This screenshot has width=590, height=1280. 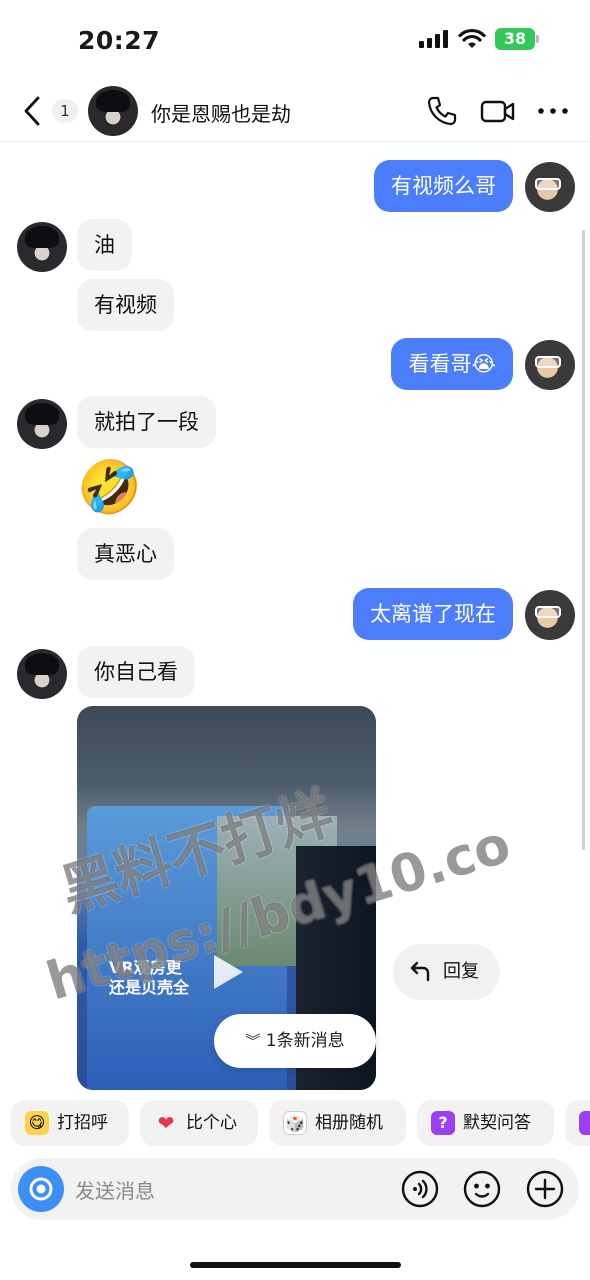 I want to click on wifi-icon, so click(x=472, y=38).